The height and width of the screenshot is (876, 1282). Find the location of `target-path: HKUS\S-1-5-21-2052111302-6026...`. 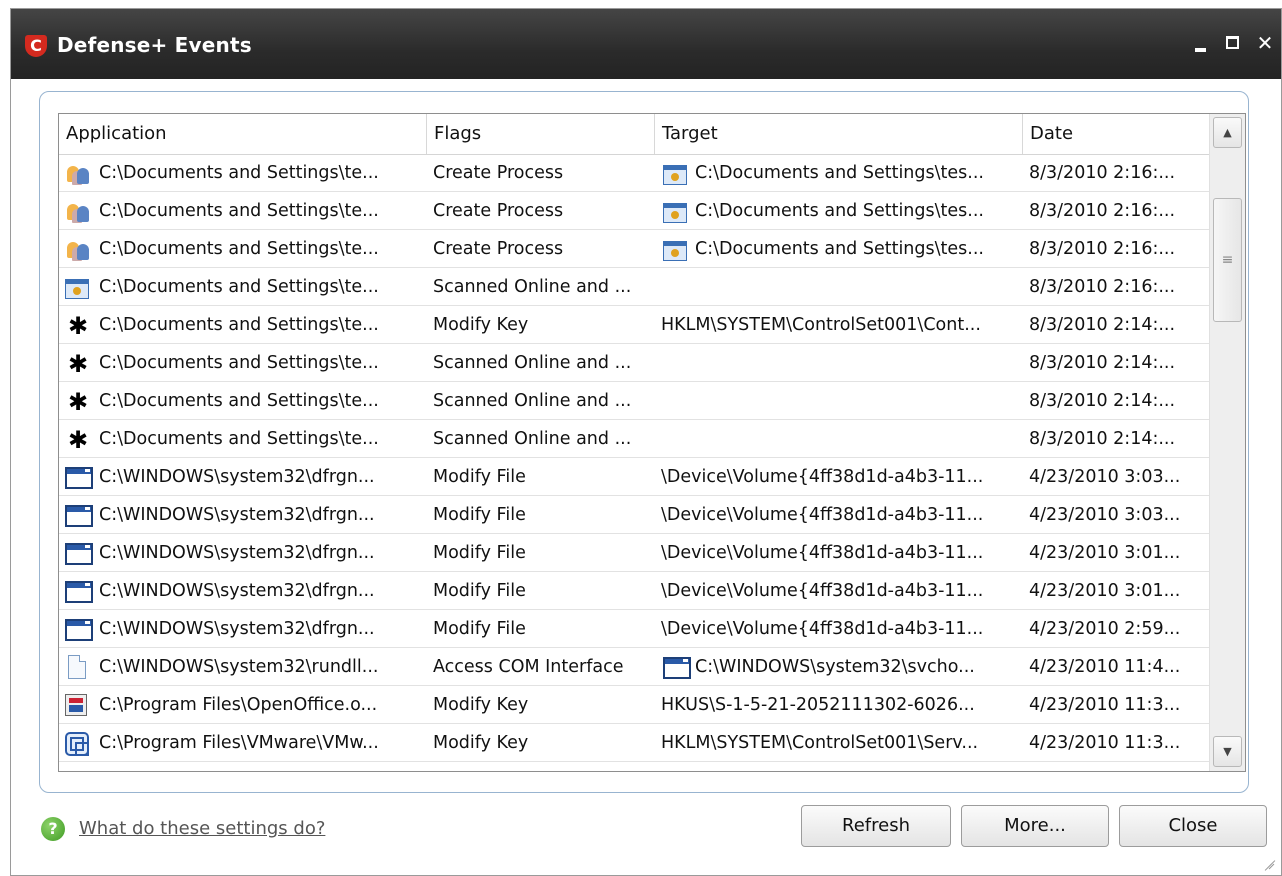

target-path: HKUS\S-1-5-21-2052111302-6026... is located at coordinates (818, 705).